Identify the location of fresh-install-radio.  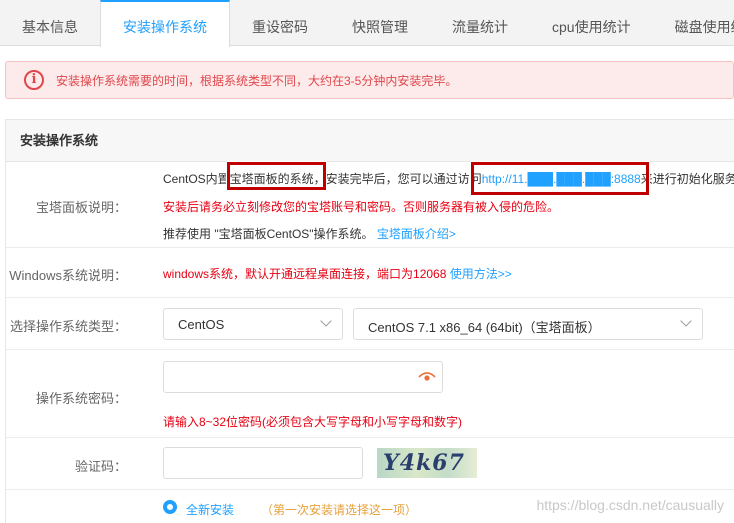
(170, 507).